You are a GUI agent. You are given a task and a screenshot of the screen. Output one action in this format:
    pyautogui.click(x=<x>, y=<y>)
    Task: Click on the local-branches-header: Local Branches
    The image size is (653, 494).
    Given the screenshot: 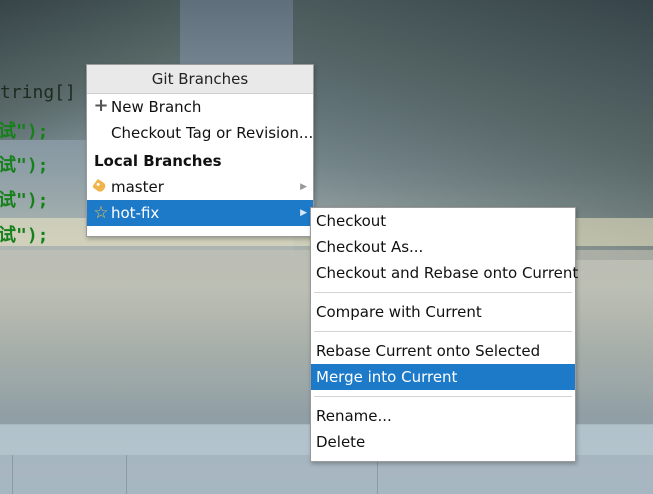 What is the action you would take?
    pyautogui.click(x=158, y=161)
    